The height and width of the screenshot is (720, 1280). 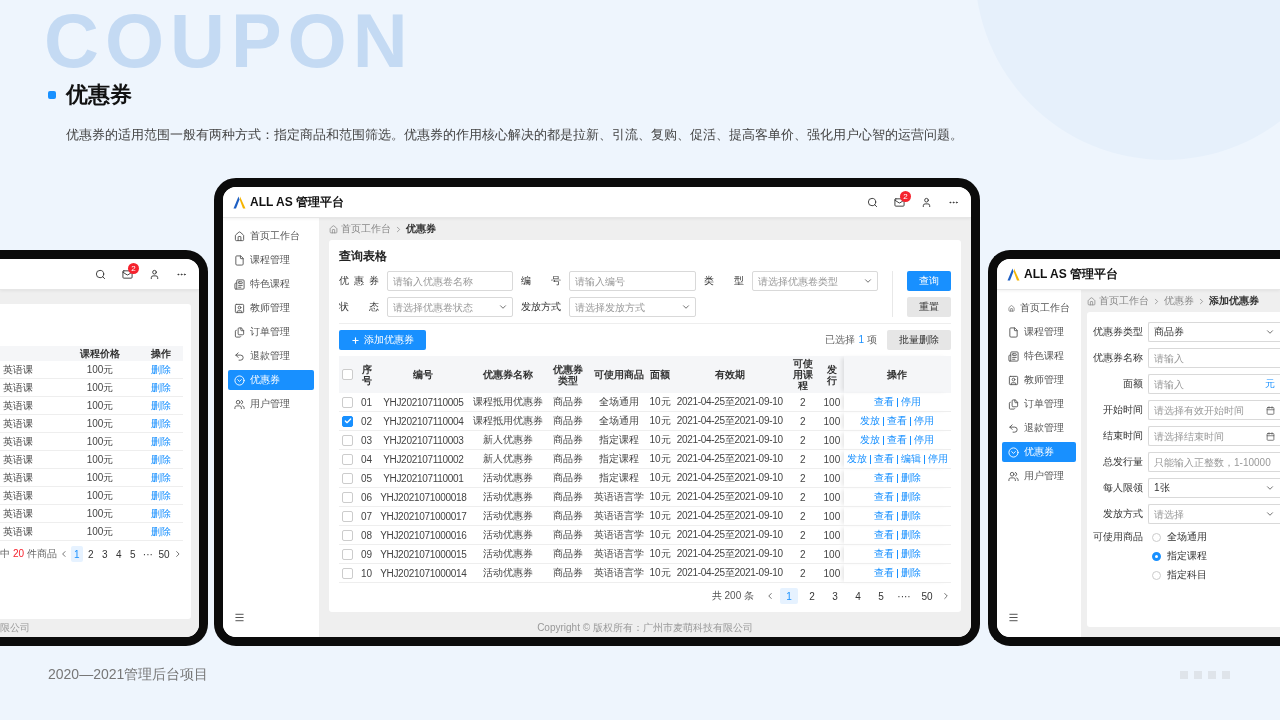 What do you see at coordinates (382, 340) in the screenshot?
I see `add-button: 添加优惠券` at bounding box center [382, 340].